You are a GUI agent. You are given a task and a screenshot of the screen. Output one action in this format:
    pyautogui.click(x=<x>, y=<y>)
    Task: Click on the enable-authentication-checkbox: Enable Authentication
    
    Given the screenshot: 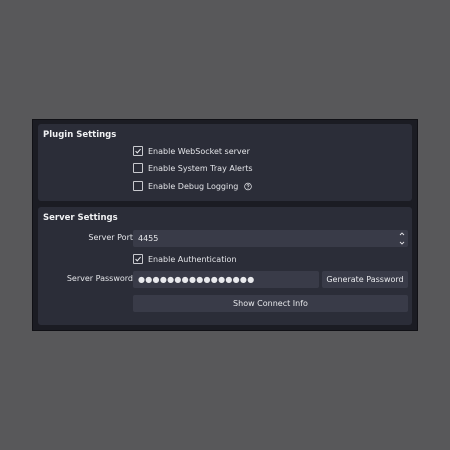 What is the action you would take?
    pyautogui.click(x=185, y=259)
    